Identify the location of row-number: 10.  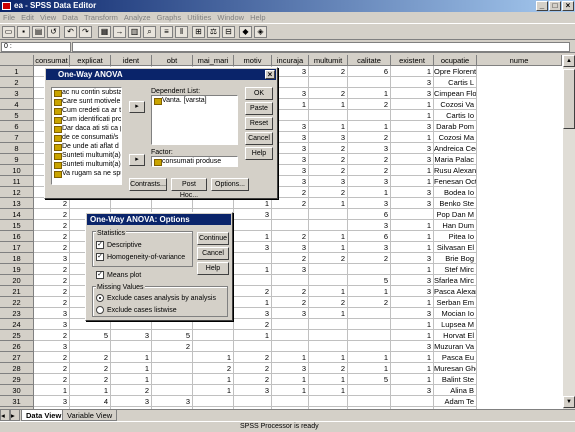
(17, 170).